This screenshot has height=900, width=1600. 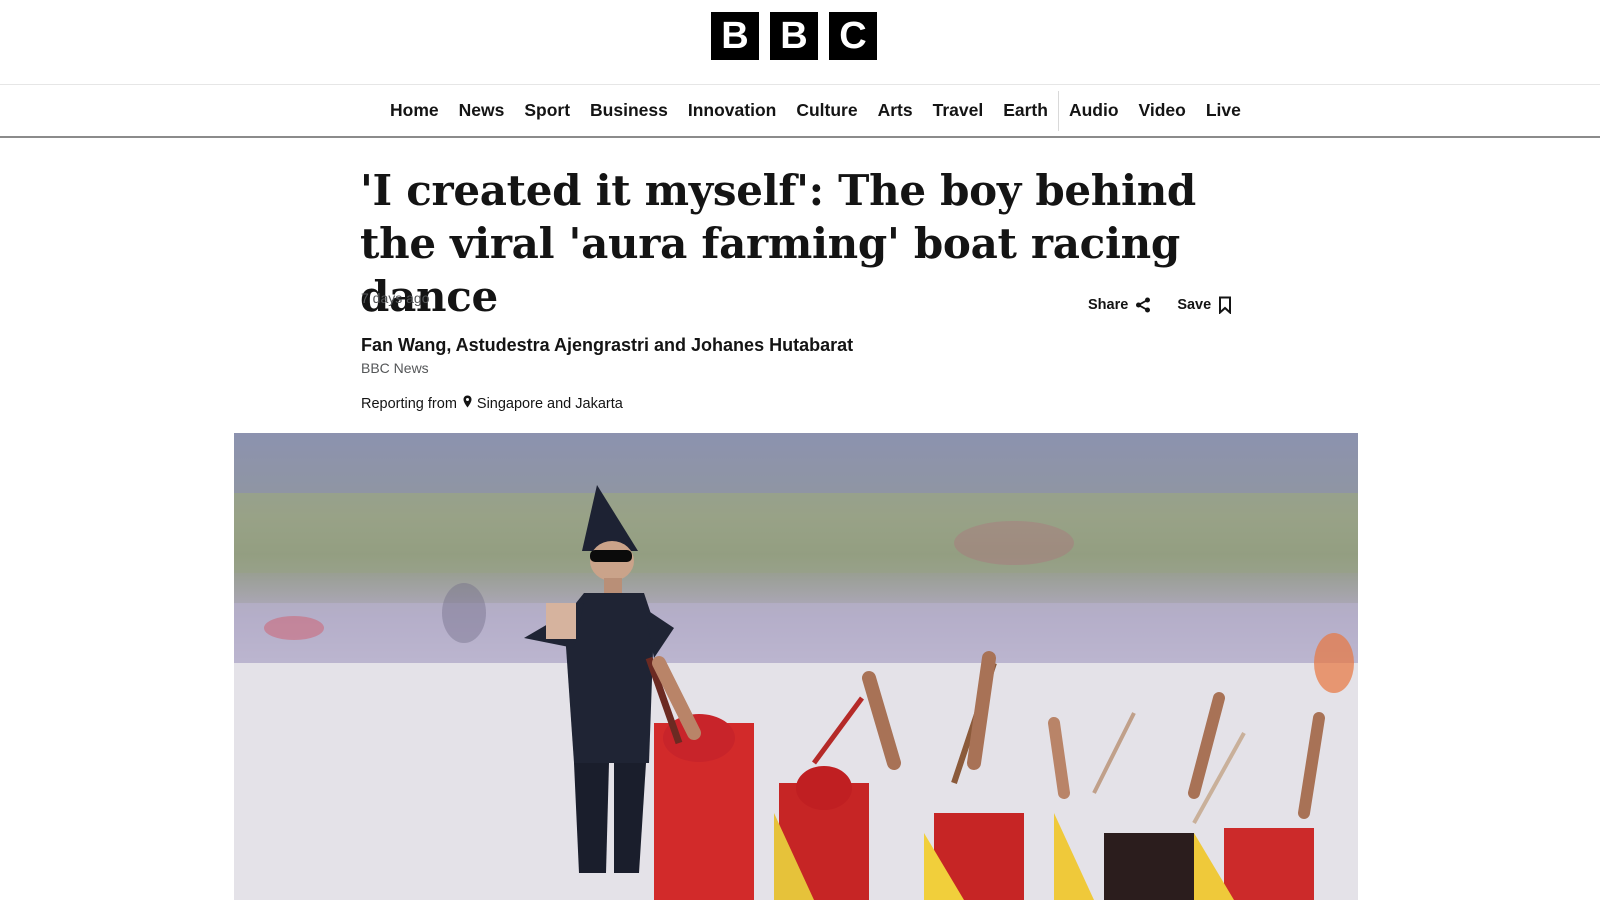 What do you see at coordinates (1225, 305) in the screenshot?
I see `bookmark-icon` at bounding box center [1225, 305].